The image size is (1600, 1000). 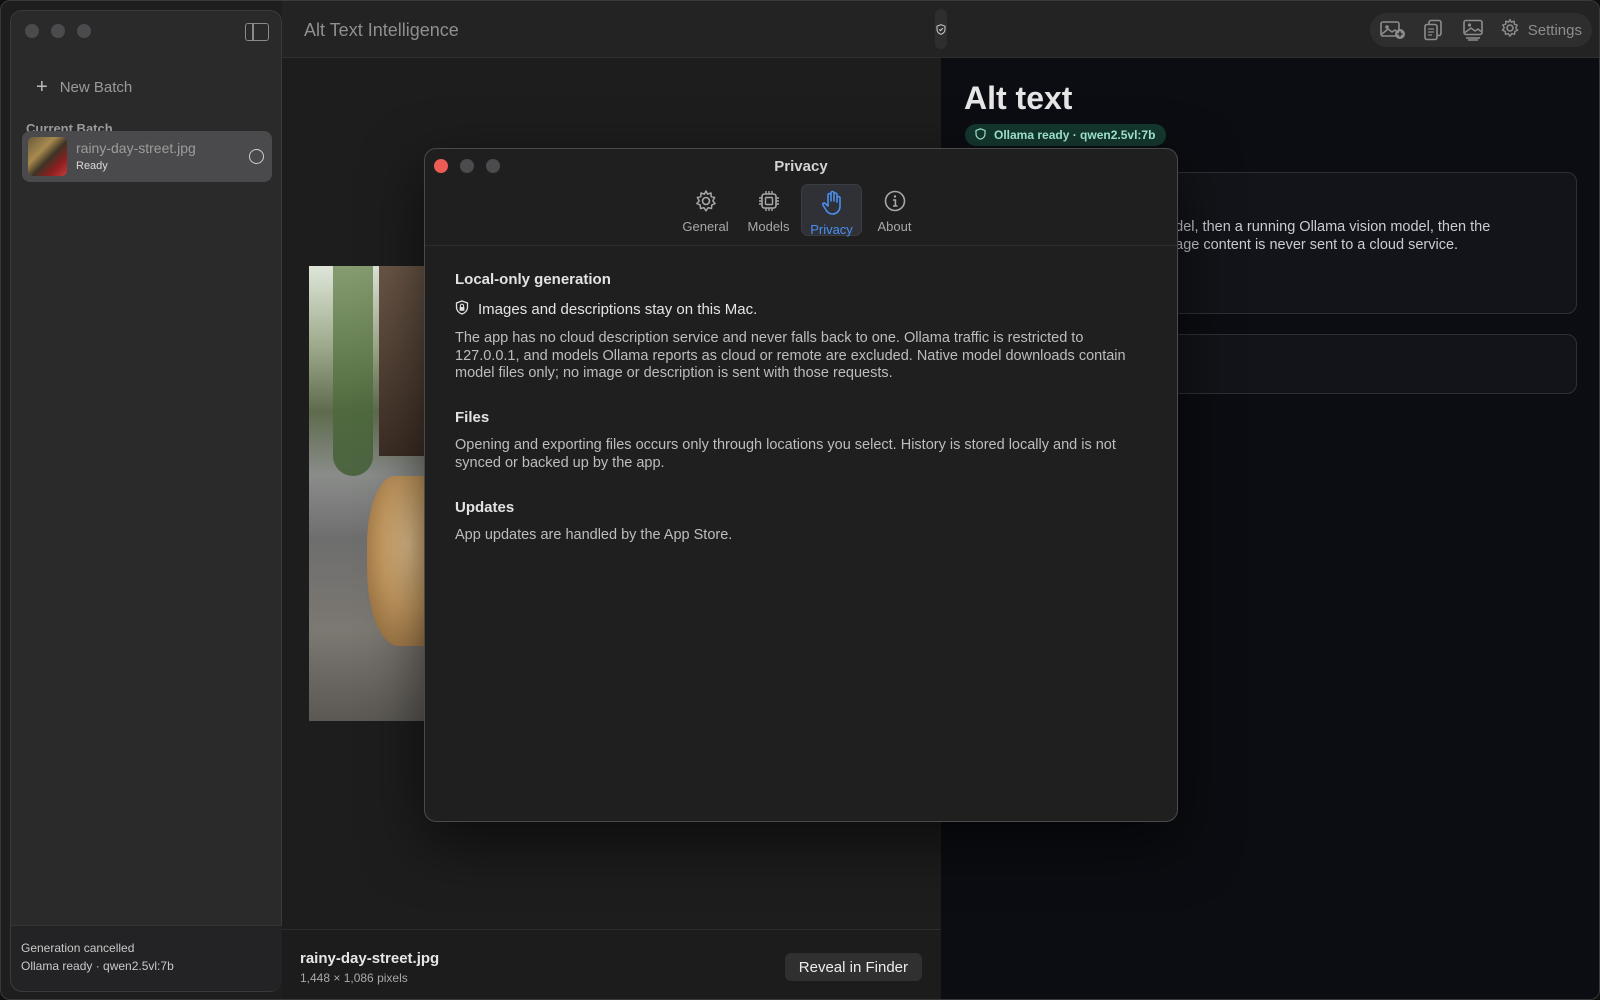 I want to click on hand-raised-icon, so click(x=832, y=204).